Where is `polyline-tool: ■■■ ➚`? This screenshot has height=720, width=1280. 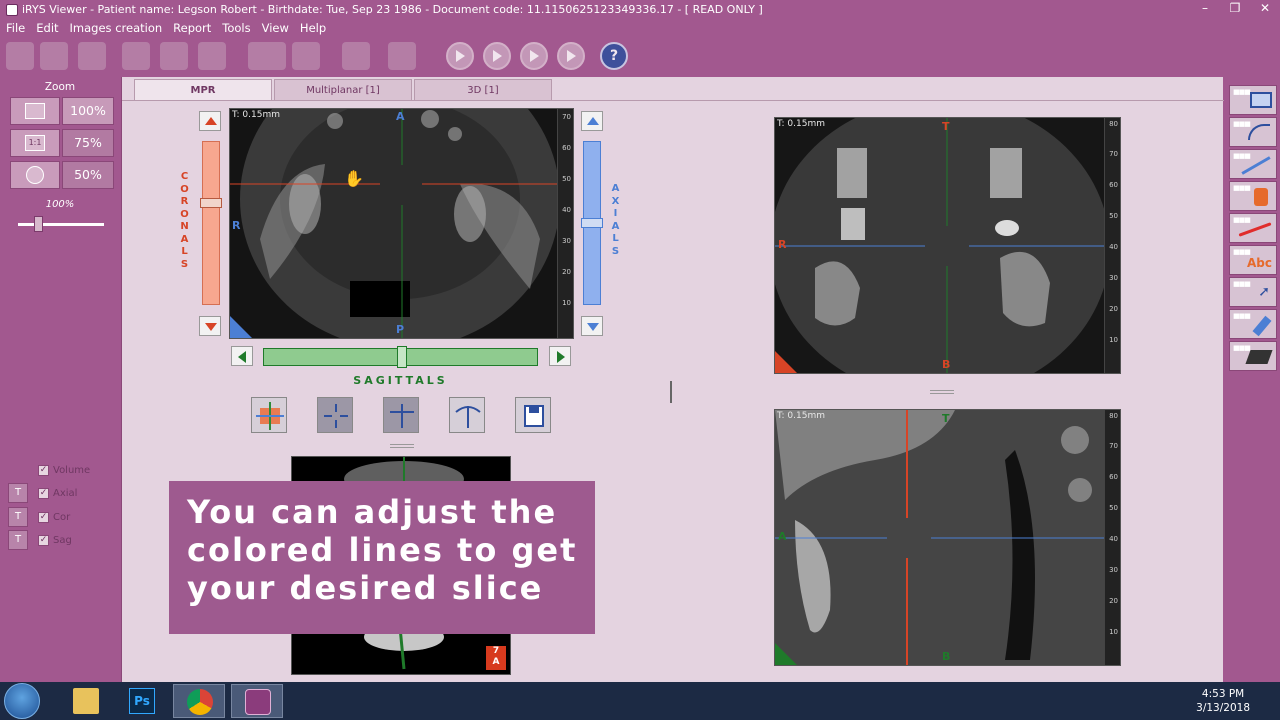
polyline-tool: ■■■ ➚ is located at coordinates (1253, 292).